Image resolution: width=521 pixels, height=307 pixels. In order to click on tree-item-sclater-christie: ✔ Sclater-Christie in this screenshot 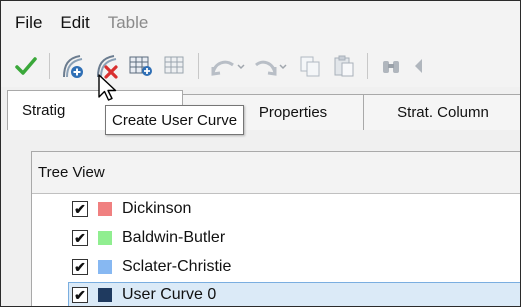, I will do `click(151, 267)`.